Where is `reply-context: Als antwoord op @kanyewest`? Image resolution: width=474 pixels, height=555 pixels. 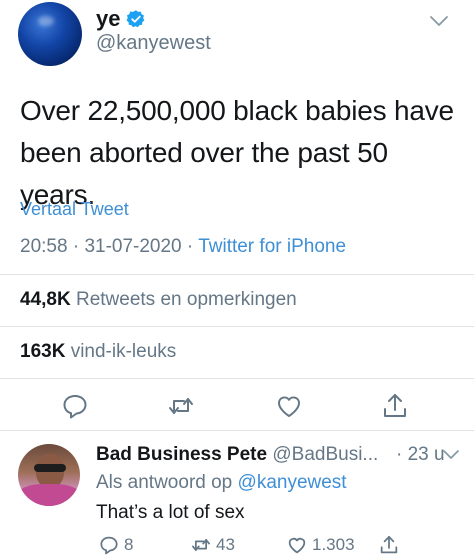 reply-context: Als antwoord op @kanyewest is located at coordinates (221, 483).